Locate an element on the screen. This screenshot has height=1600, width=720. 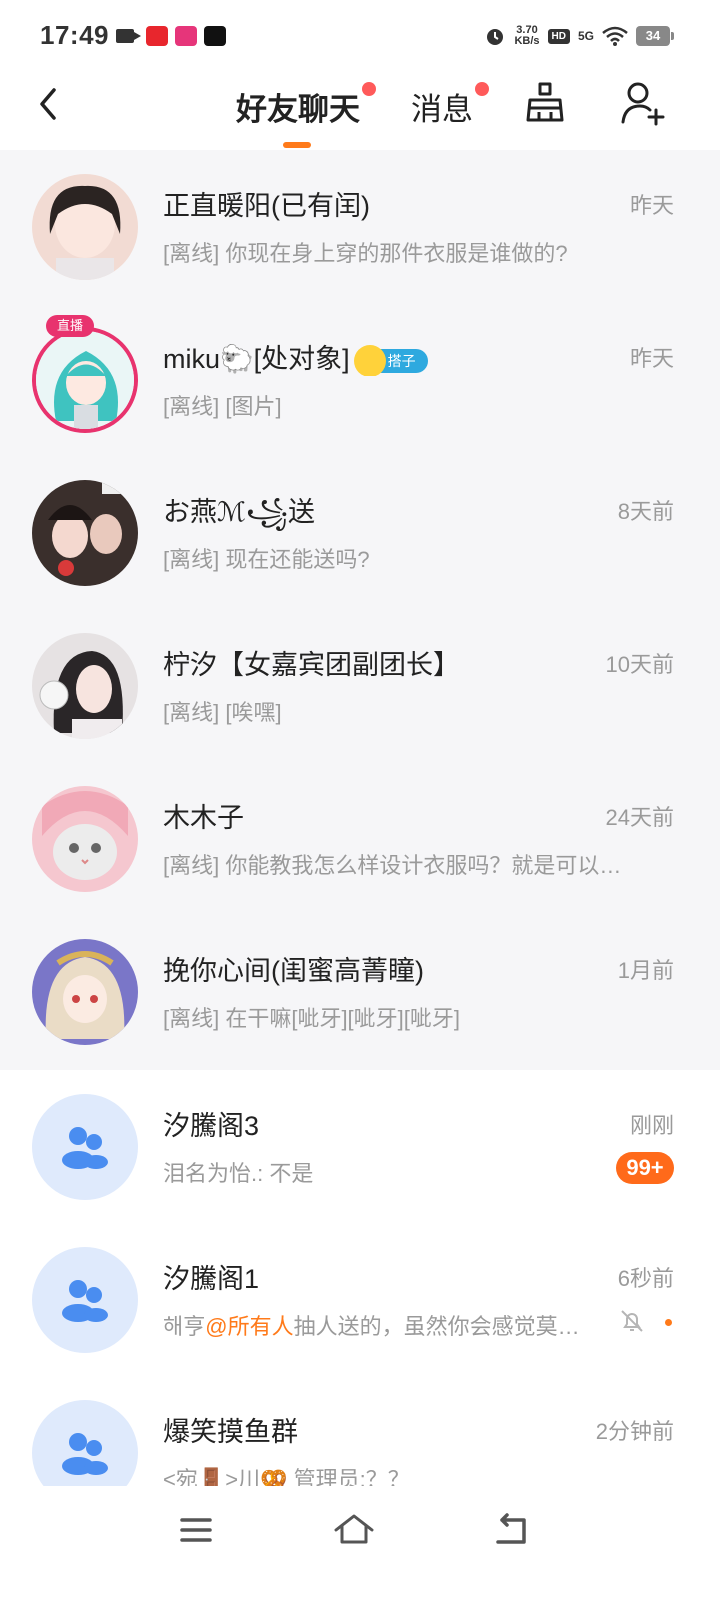
contact-name: 木木子 is located at coordinates (203, 818).